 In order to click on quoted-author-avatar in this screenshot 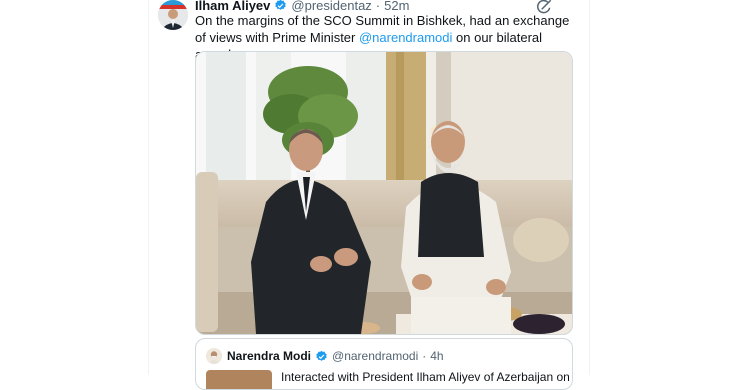, I will do `click(214, 356)`.